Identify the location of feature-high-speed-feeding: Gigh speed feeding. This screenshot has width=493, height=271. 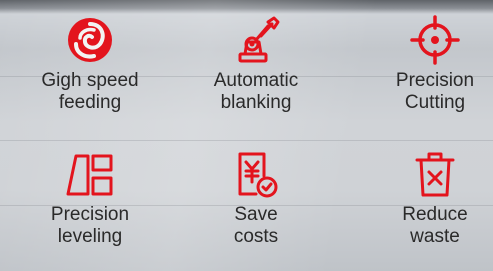
(90, 64).